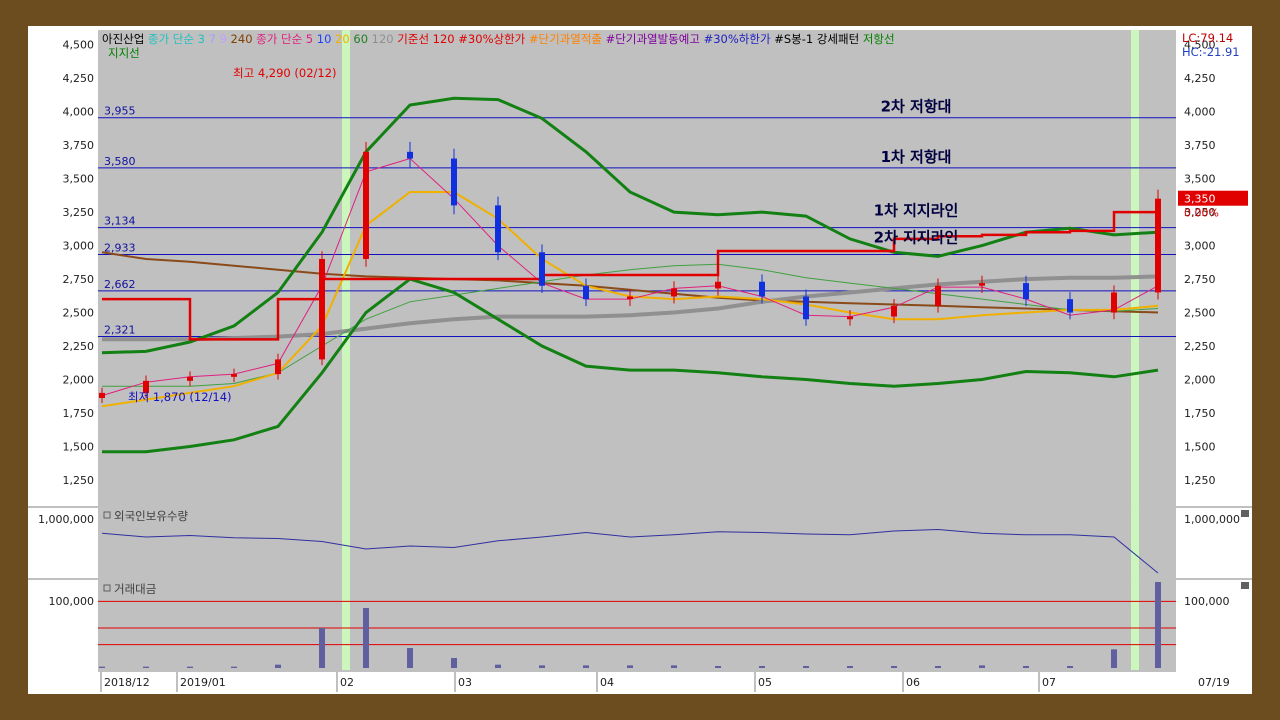 Image resolution: width=1280 pixels, height=720 pixels. I want to click on legend-item: 240, so click(240, 39).